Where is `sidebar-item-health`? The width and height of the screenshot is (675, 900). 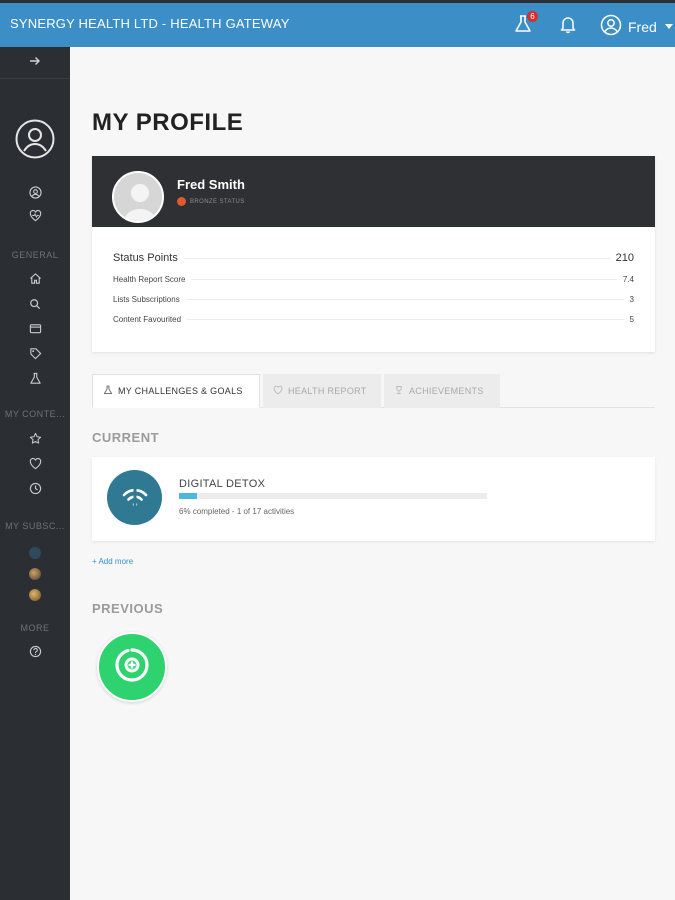
sidebar-item-health is located at coordinates (35, 218).